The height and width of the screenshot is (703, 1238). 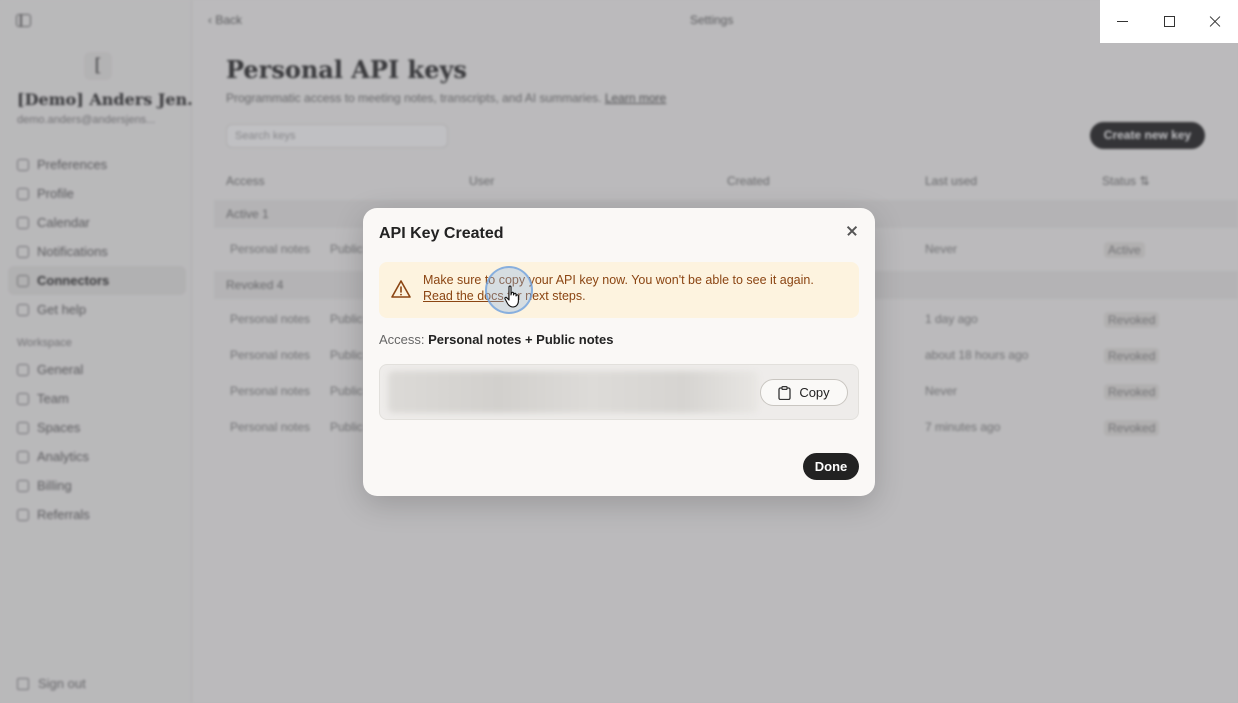 I want to click on dialog-title: API Key Created, so click(x=441, y=233).